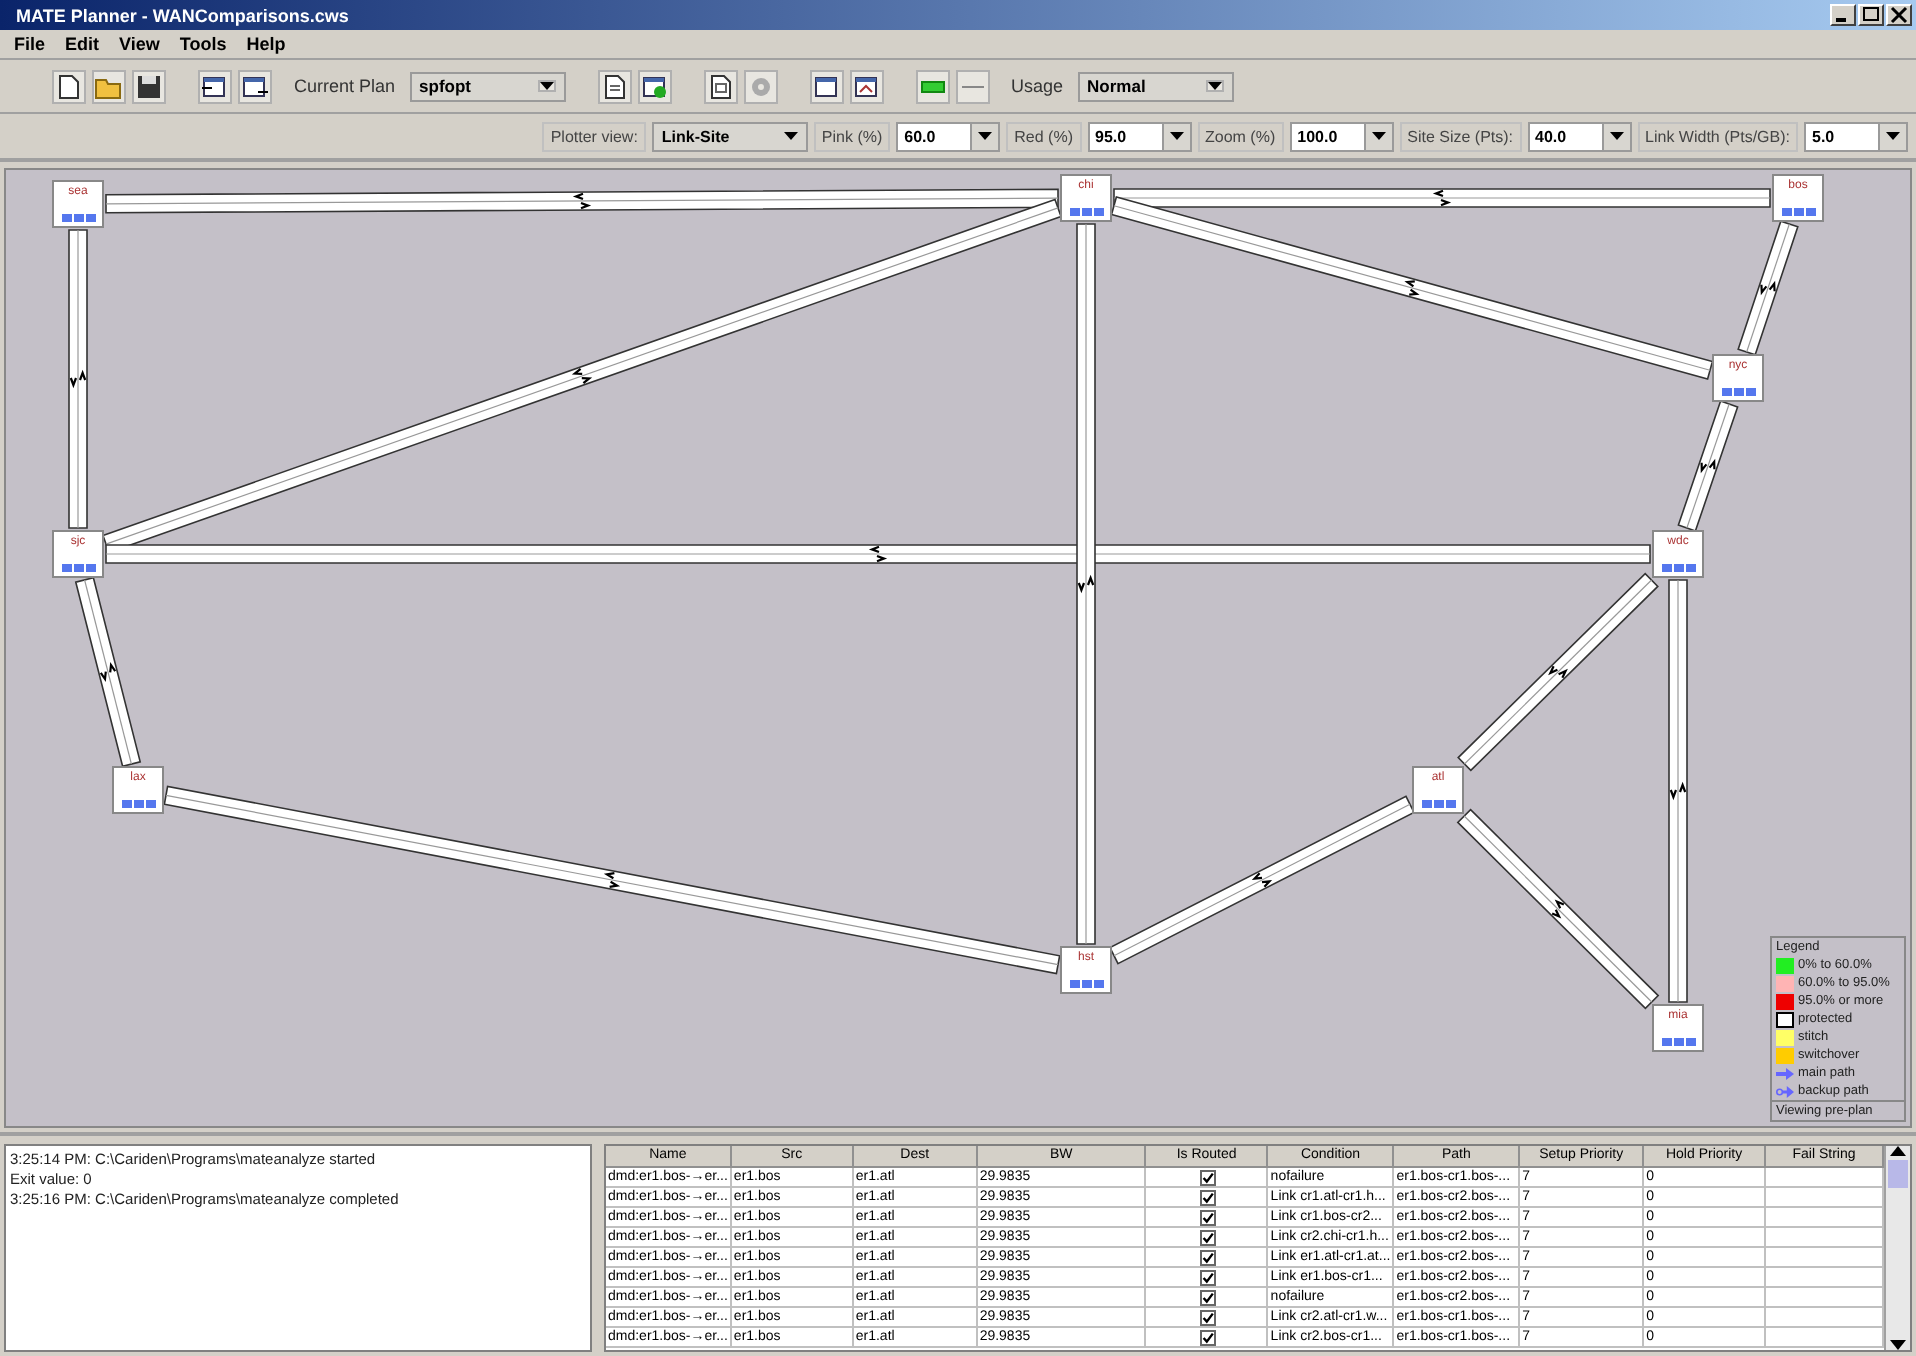 This screenshot has height=1356, width=1916. Describe the element at coordinates (1341, 136) in the screenshot. I see `value-combo-field: 100.0` at that location.